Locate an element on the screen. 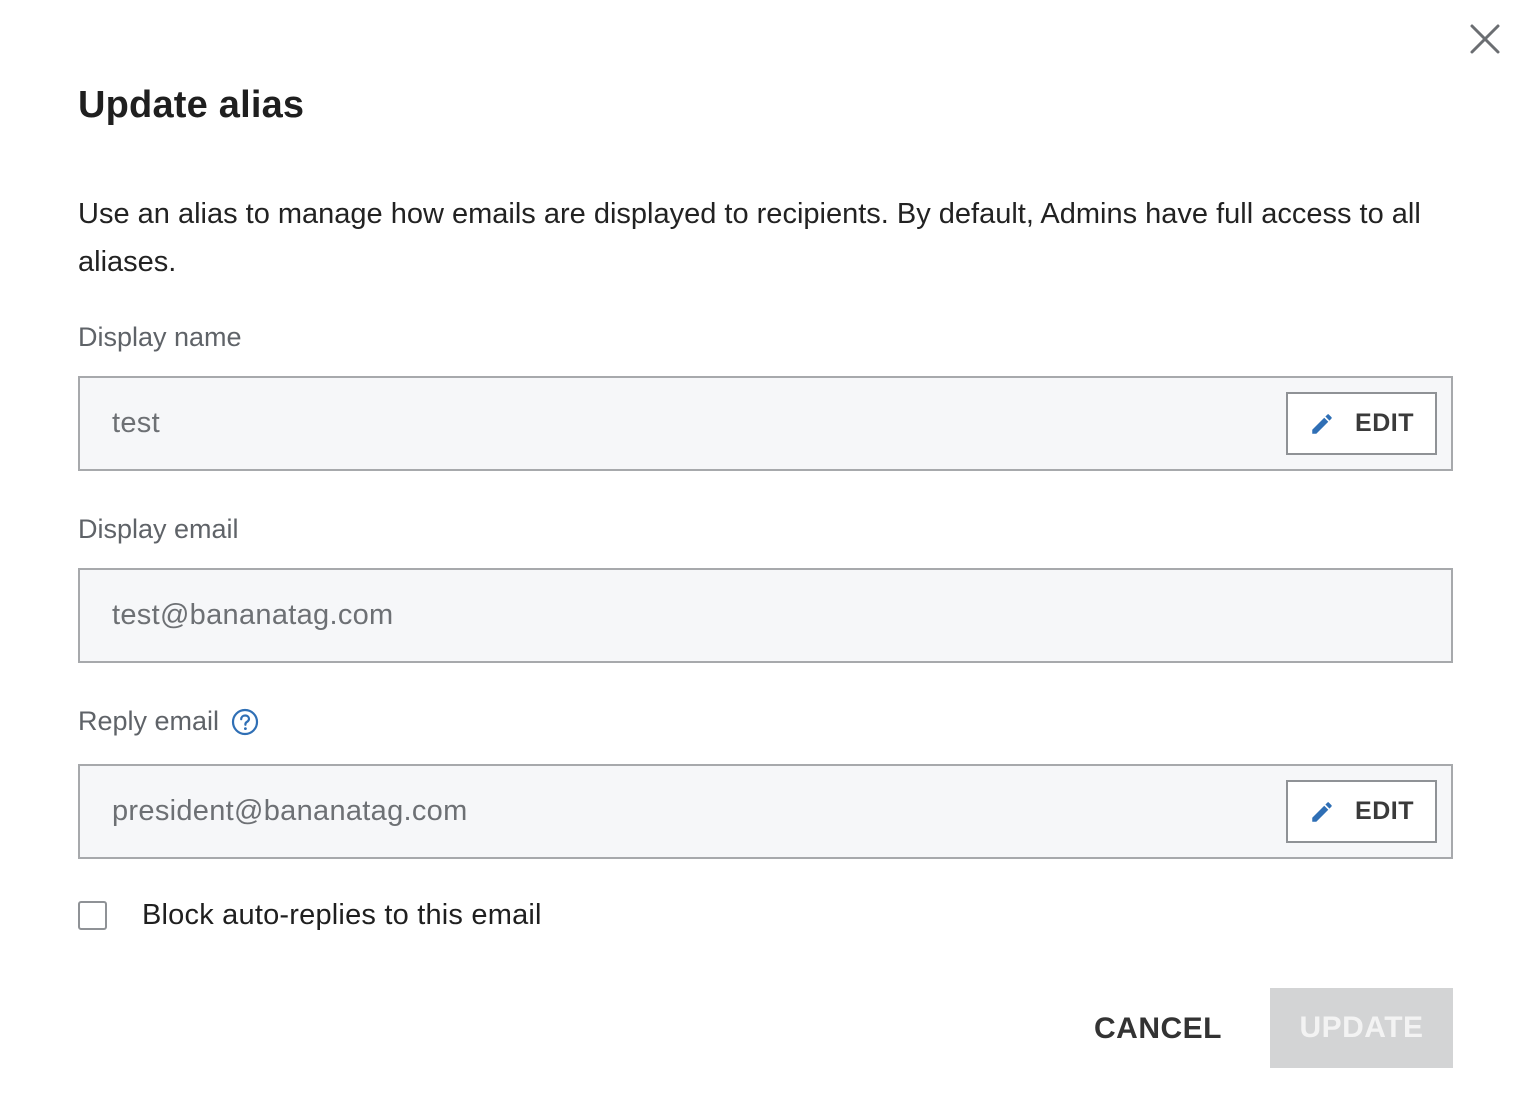 The height and width of the screenshot is (1106, 1522). dialog-title: Update alias is located at coordinates (191, 105).